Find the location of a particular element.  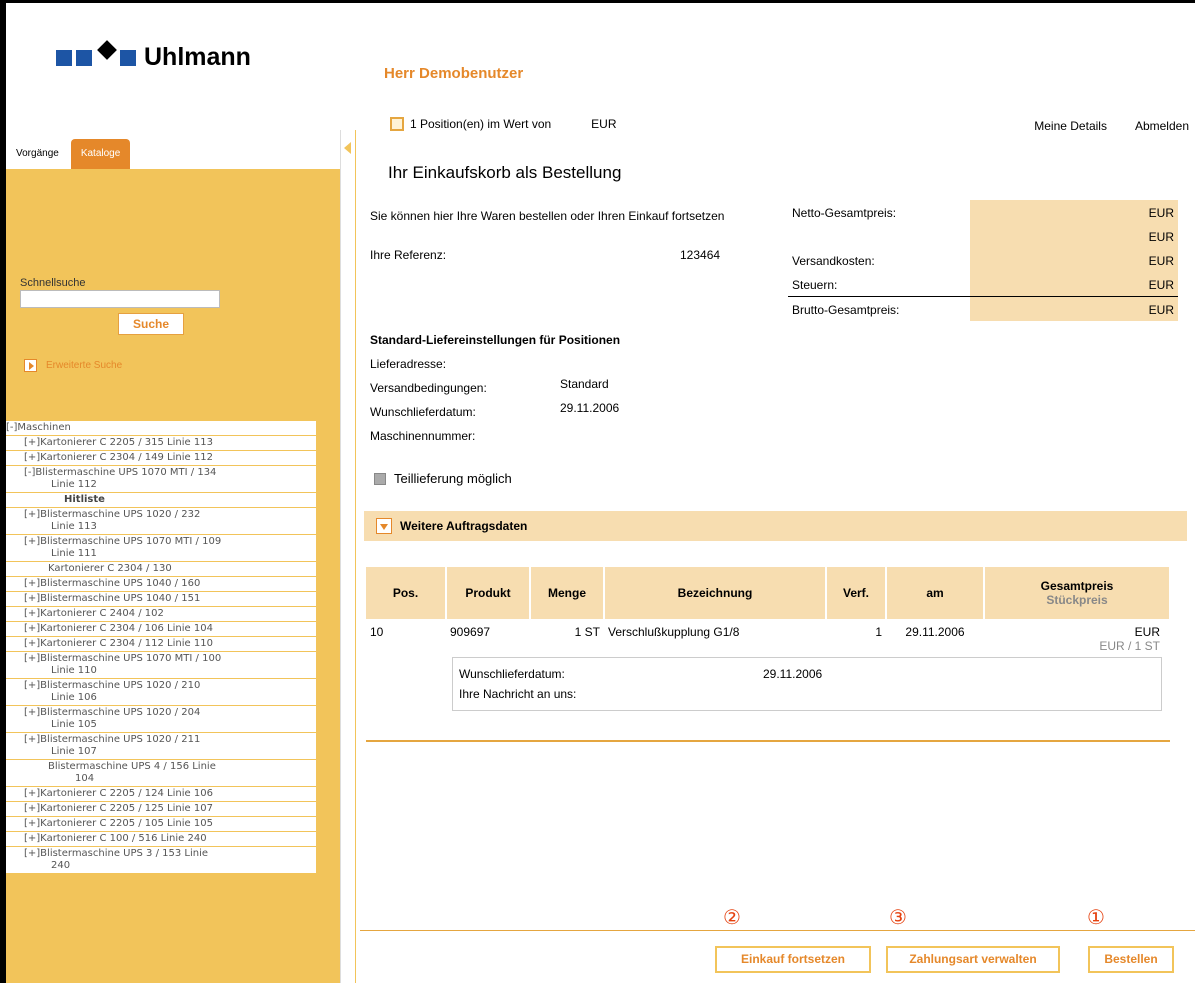

tree-node-label: [-]Blistermaschine UPS 1070 MTI / 134 is located at coordinates (120, 472).